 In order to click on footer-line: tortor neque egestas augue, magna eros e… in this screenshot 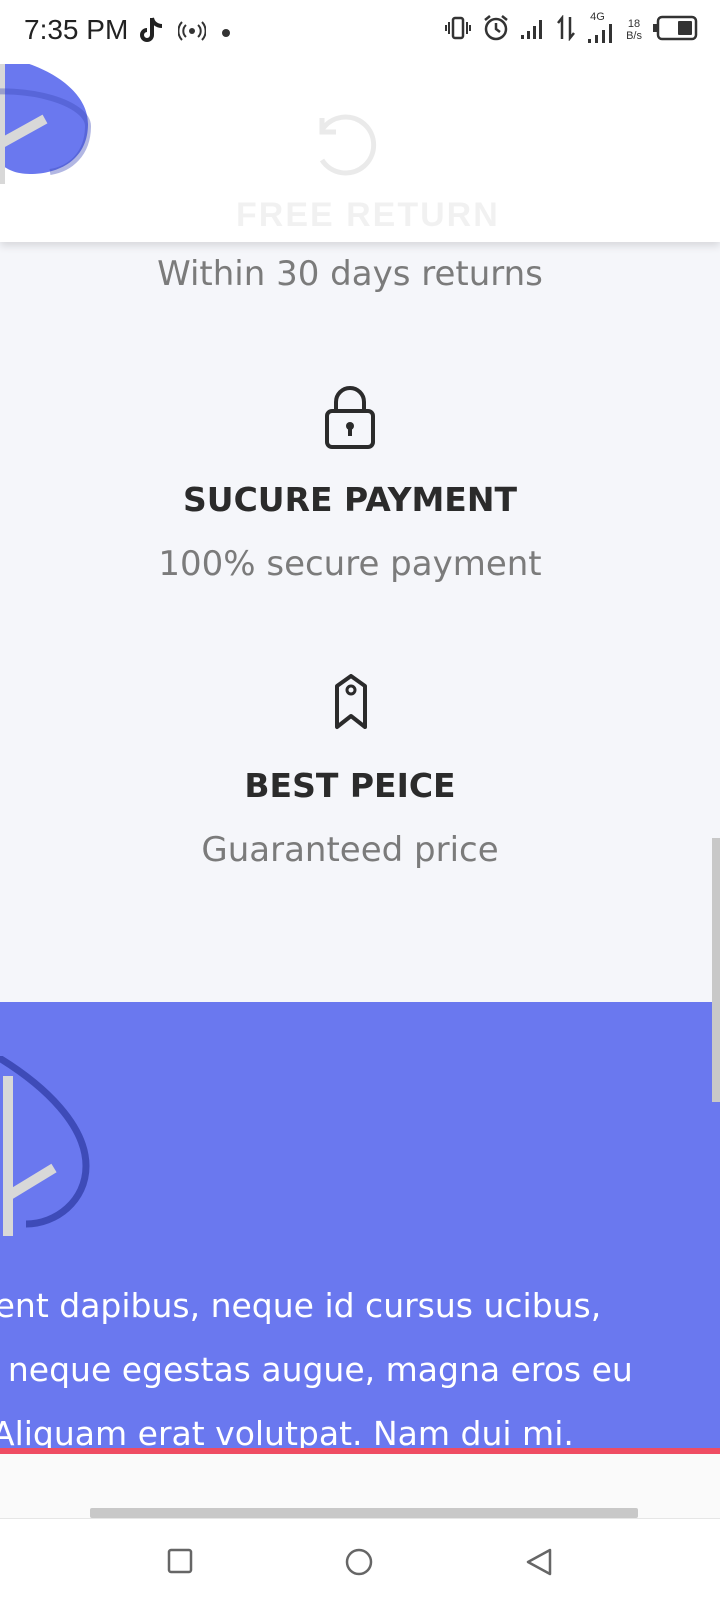, I will do `click(316, 1369)`.